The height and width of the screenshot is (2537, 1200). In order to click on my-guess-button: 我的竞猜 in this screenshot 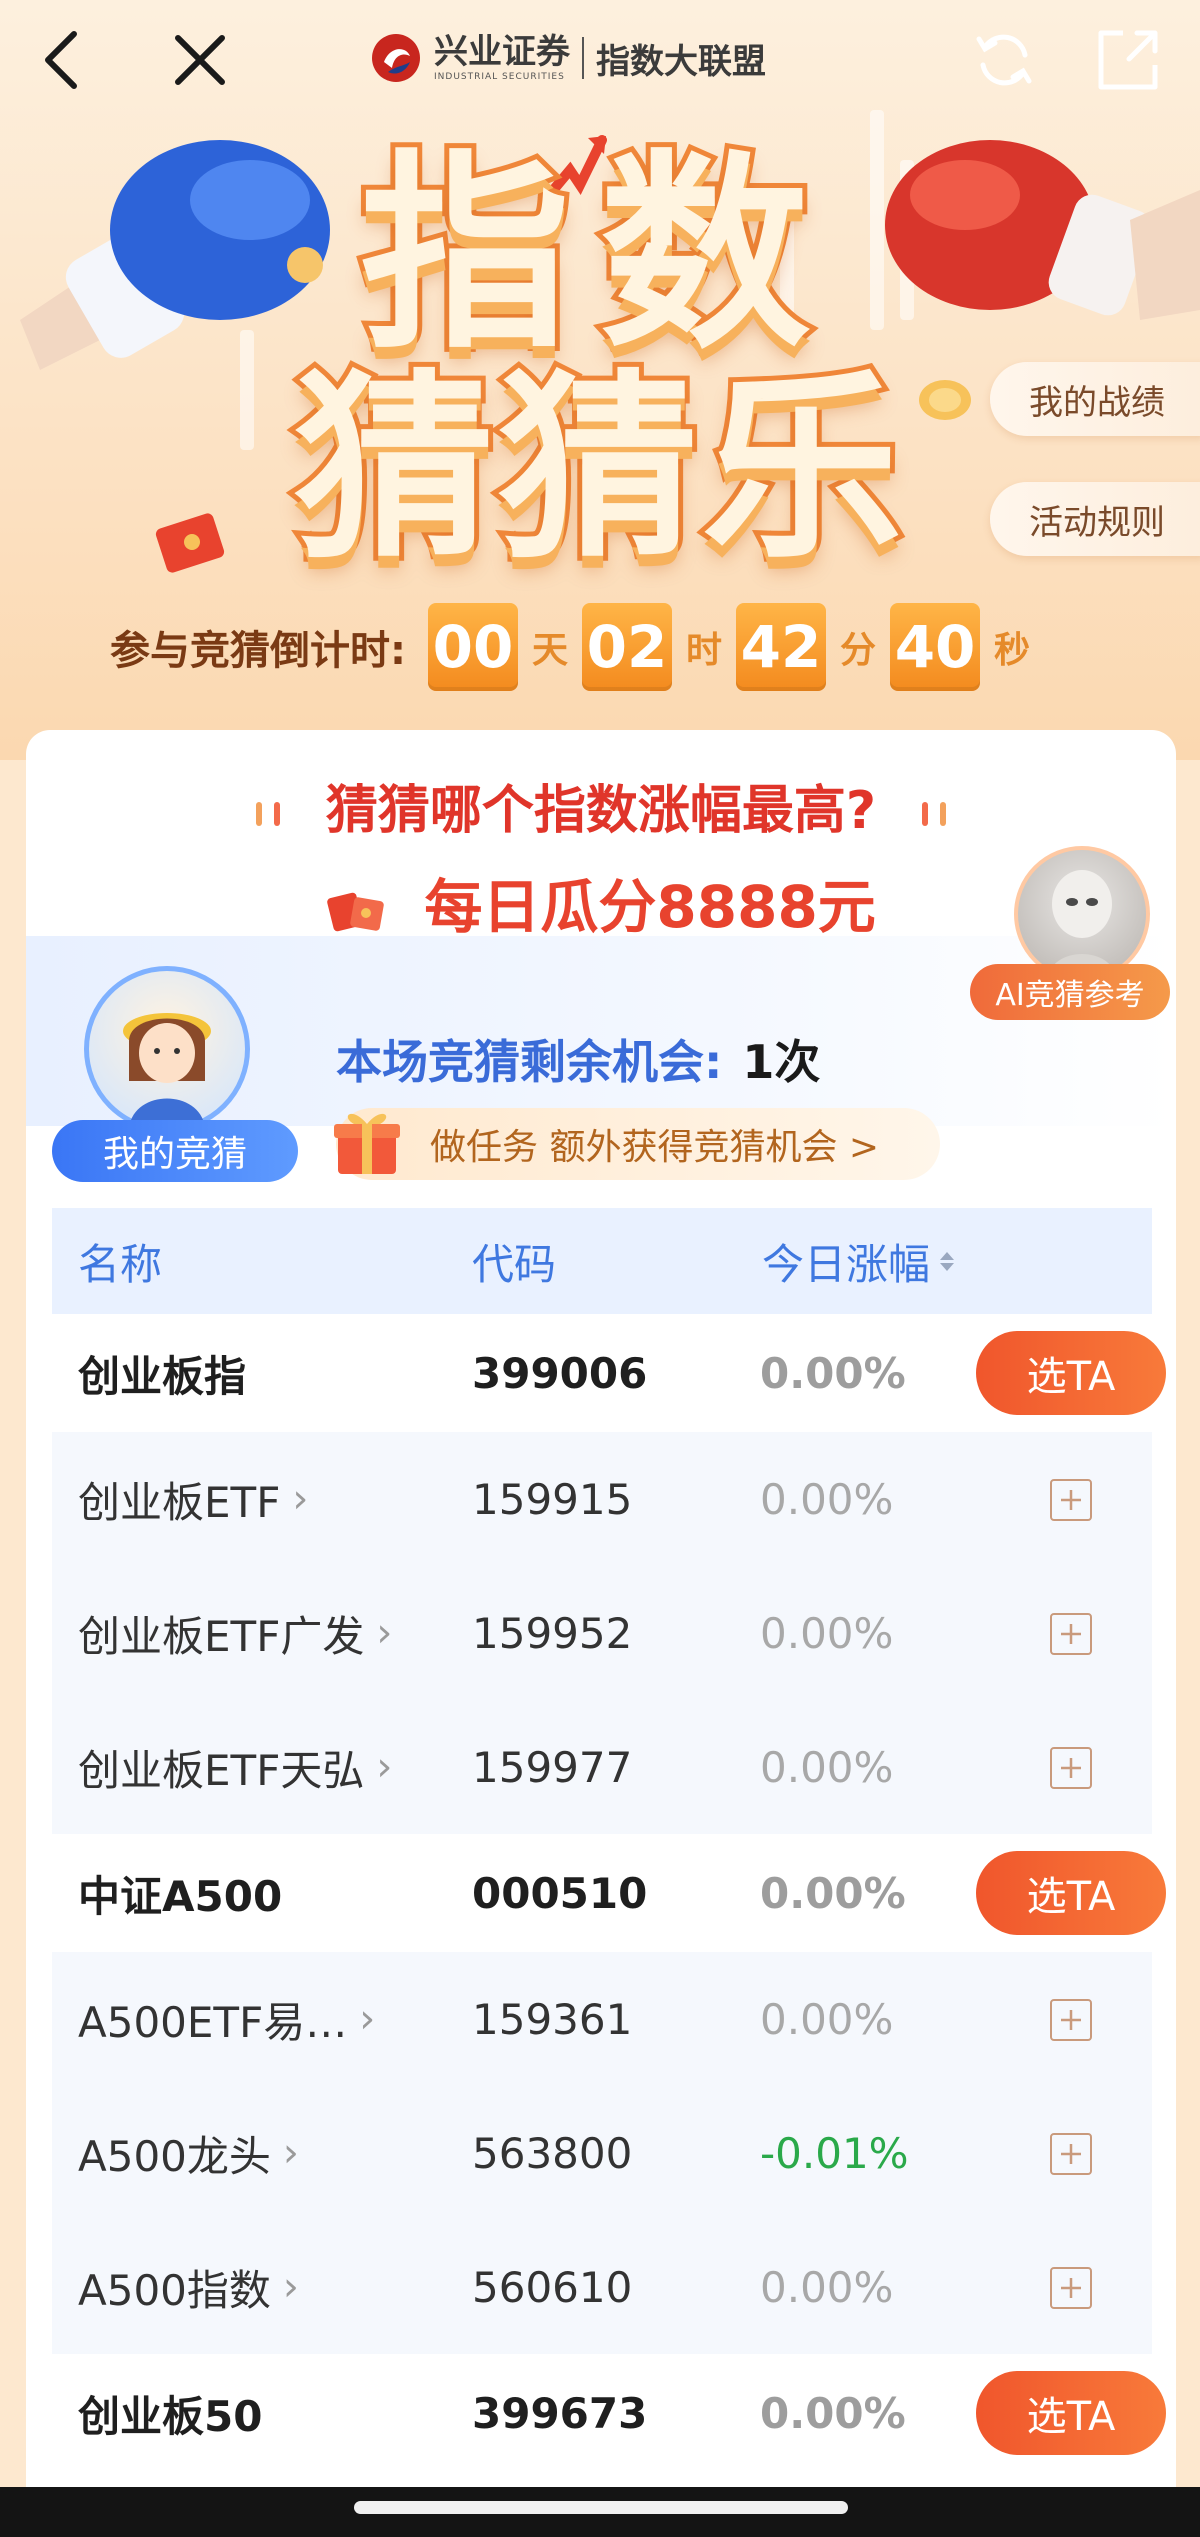, I will do `click(175, 1151)`.